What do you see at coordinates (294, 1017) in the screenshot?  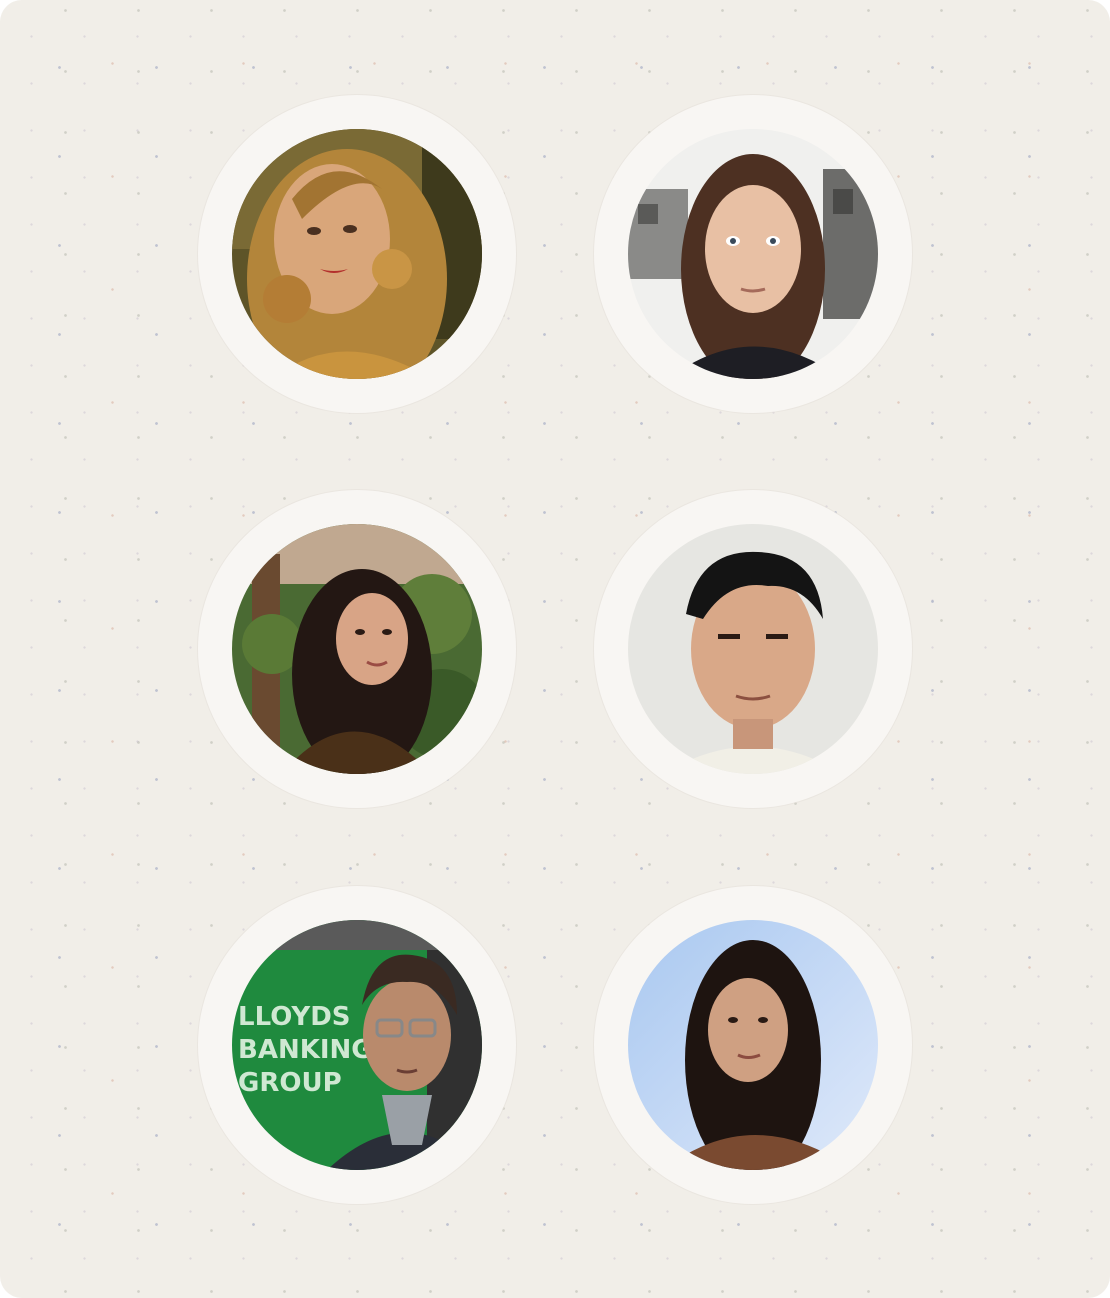 I see `sign-text-line1: LLOYDS` at bounding box center [294, 1017].